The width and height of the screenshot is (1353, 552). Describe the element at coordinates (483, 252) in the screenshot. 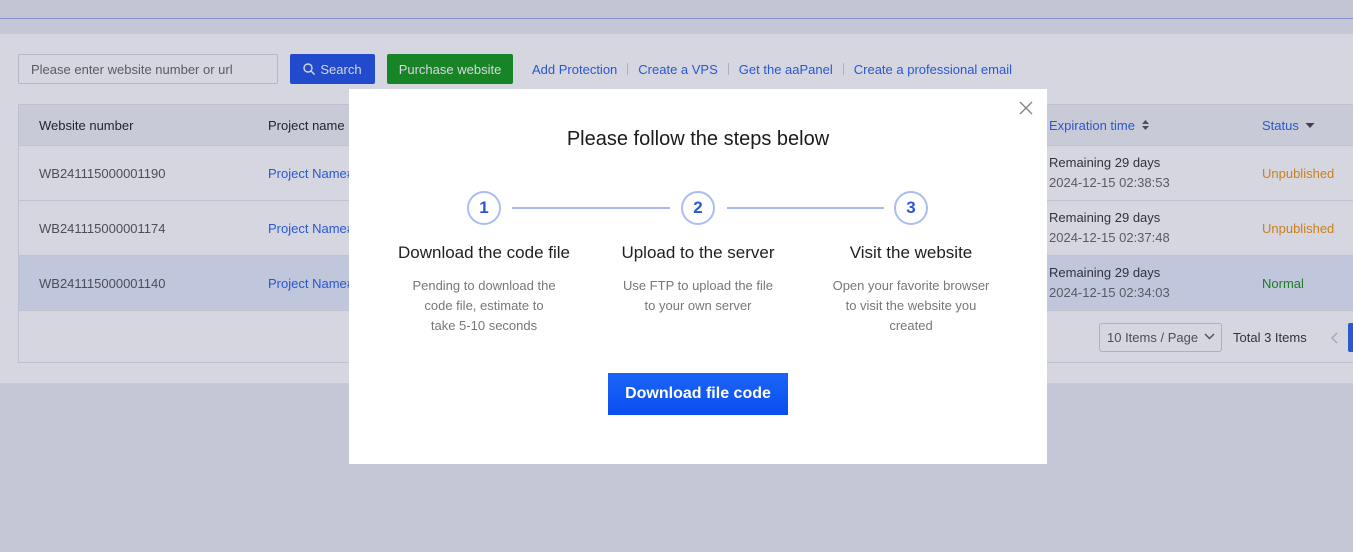

I see `step-title-1: Download the code file` at that location.